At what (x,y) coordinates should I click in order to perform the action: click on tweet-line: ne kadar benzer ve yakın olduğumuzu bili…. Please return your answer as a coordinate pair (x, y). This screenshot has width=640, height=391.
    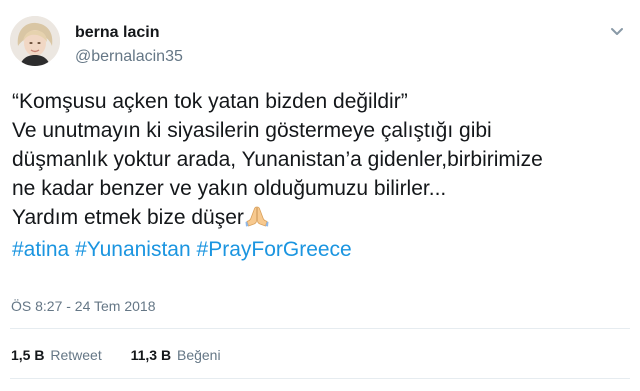
    Looking at the image, I should click on (229, 188).